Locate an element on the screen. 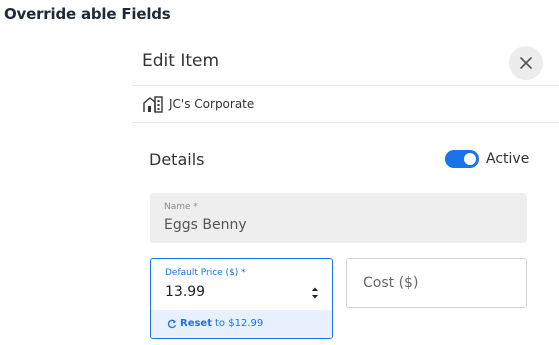 Image resolution: width=559 pixels, height=345 pixels. panel-title: Edit Item is located at coordinates (181, 61).